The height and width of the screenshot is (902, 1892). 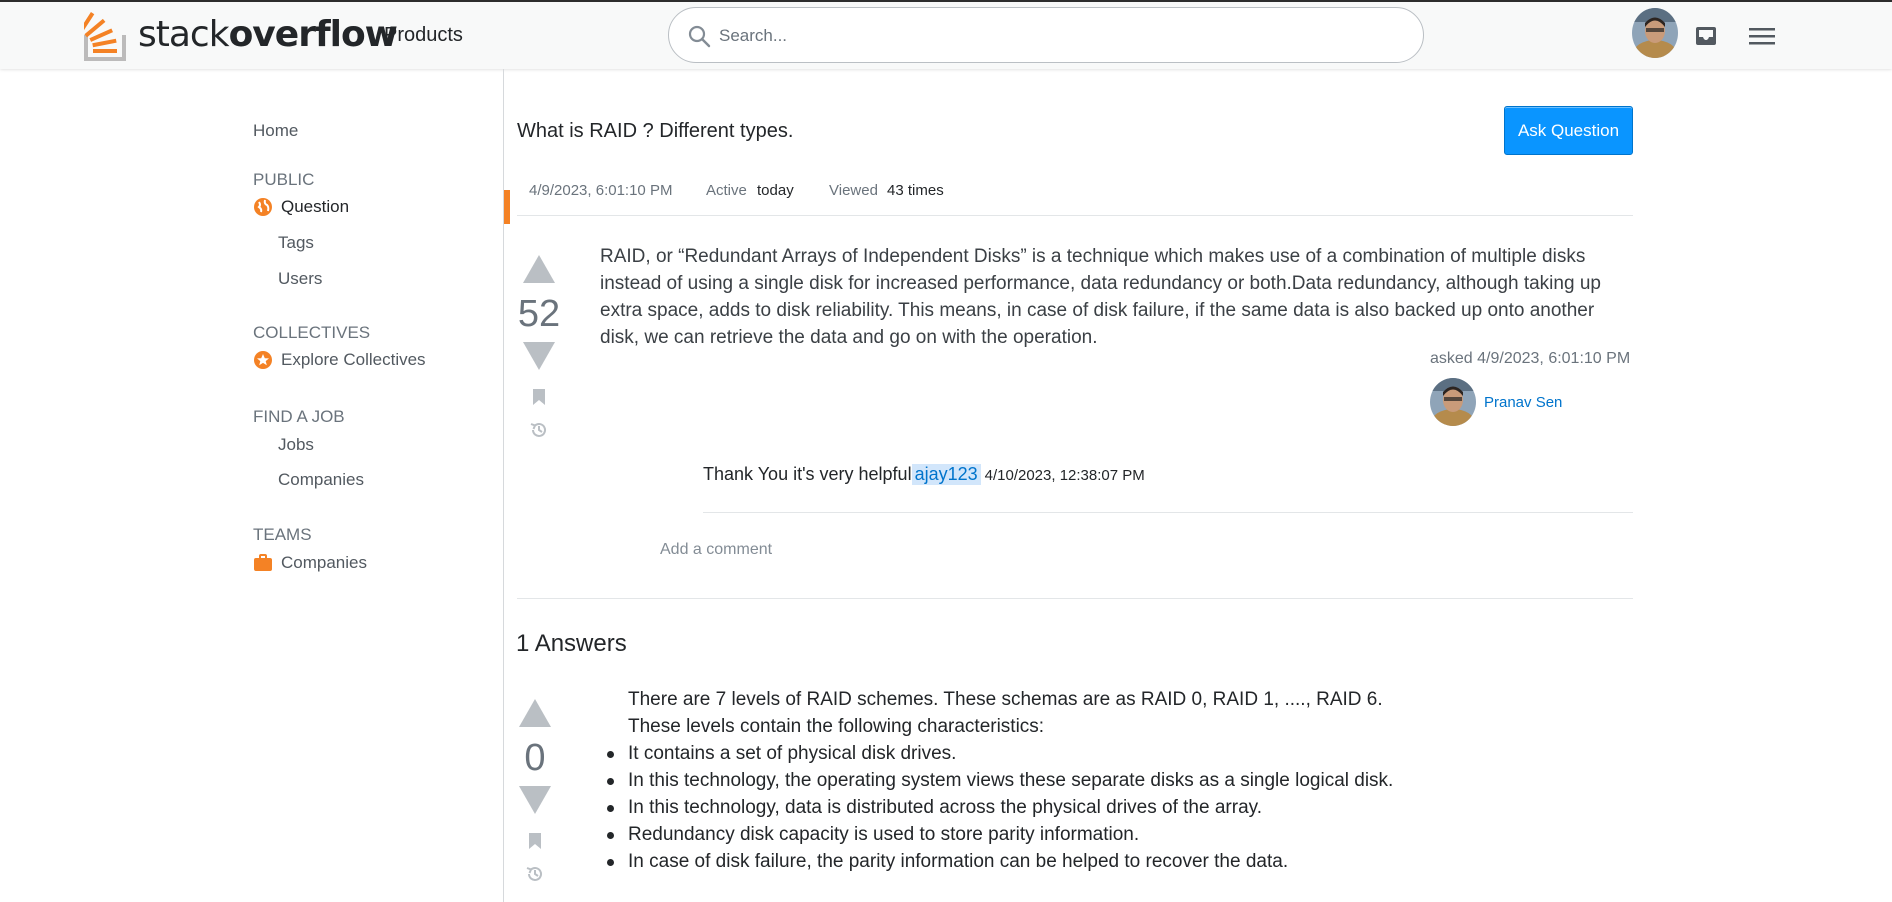 What do you see at coordinates (312, 332) in the screenshot?
I see `nav-heading-collectives: COLLECTIVES` at bounding box center [312, 332].